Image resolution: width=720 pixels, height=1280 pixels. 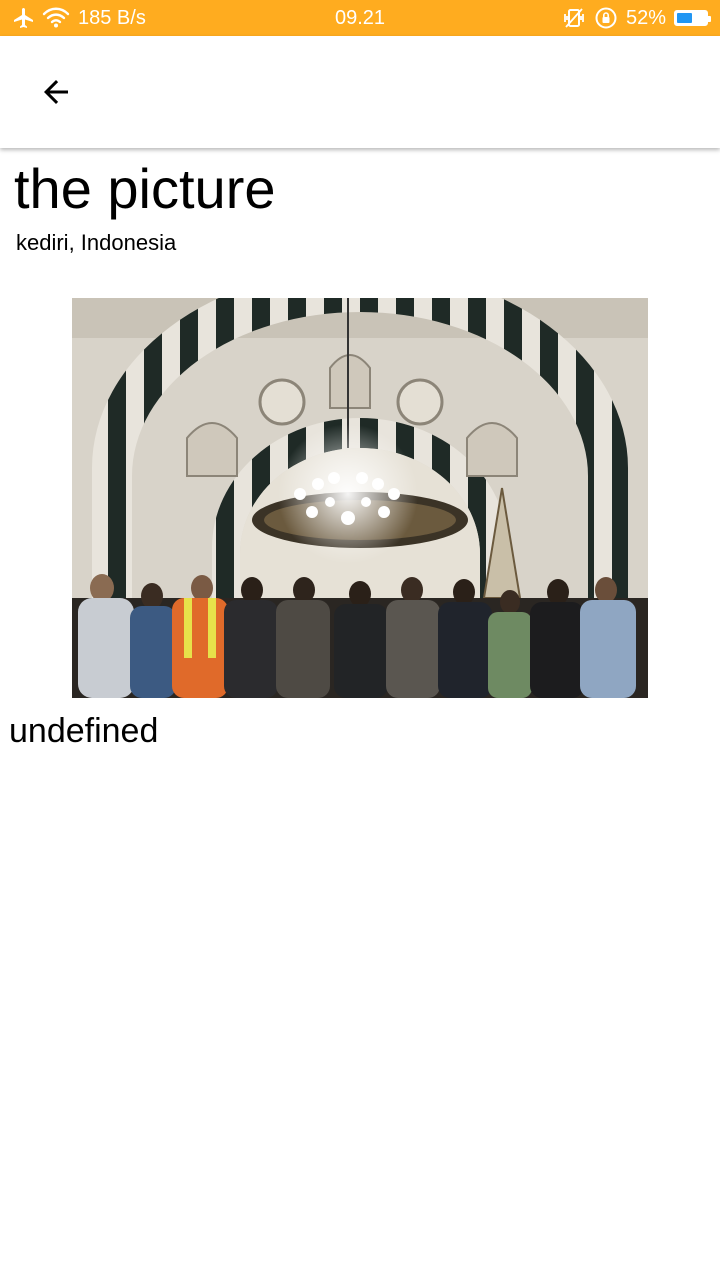 What do you see at coordinates (84, 731) in the screenshot?
I see `description-text: undefined` at bounding box center [84, 731].